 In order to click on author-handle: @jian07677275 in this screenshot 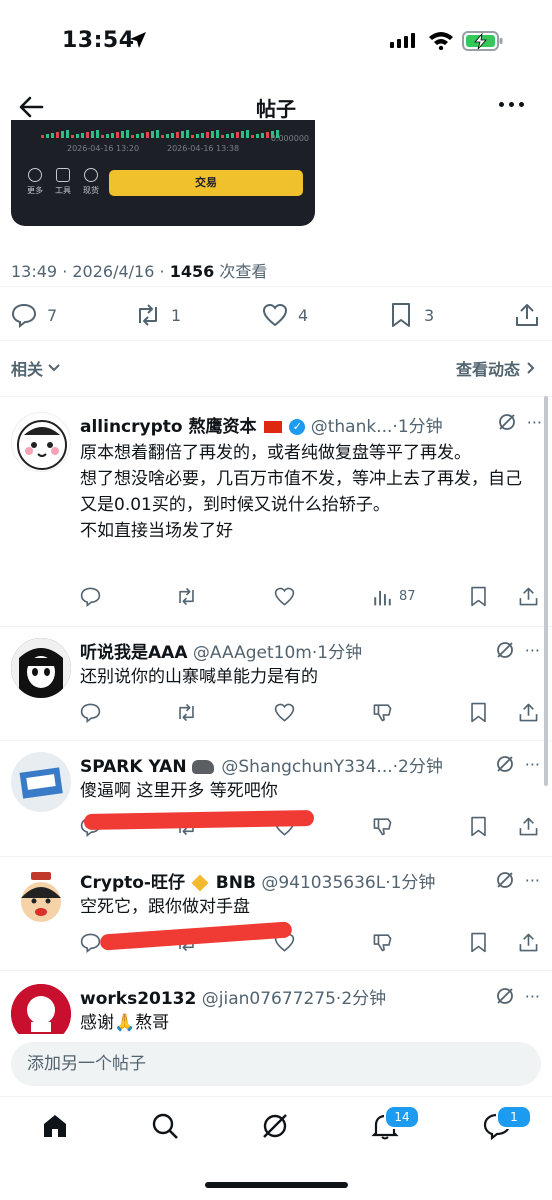, I will do `click(269, 999)`.